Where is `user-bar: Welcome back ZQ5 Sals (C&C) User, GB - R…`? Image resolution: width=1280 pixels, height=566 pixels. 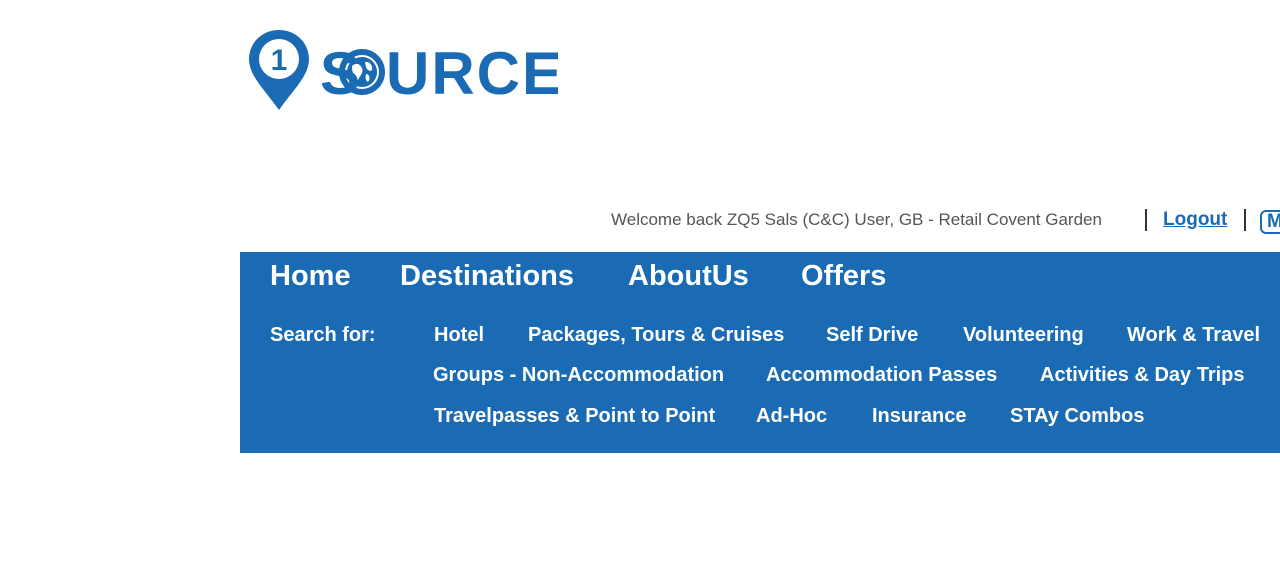
user-bar: Welcome back ZQ5 Sals (C&C) User, GB - R… is located at coordinates (640, 222).